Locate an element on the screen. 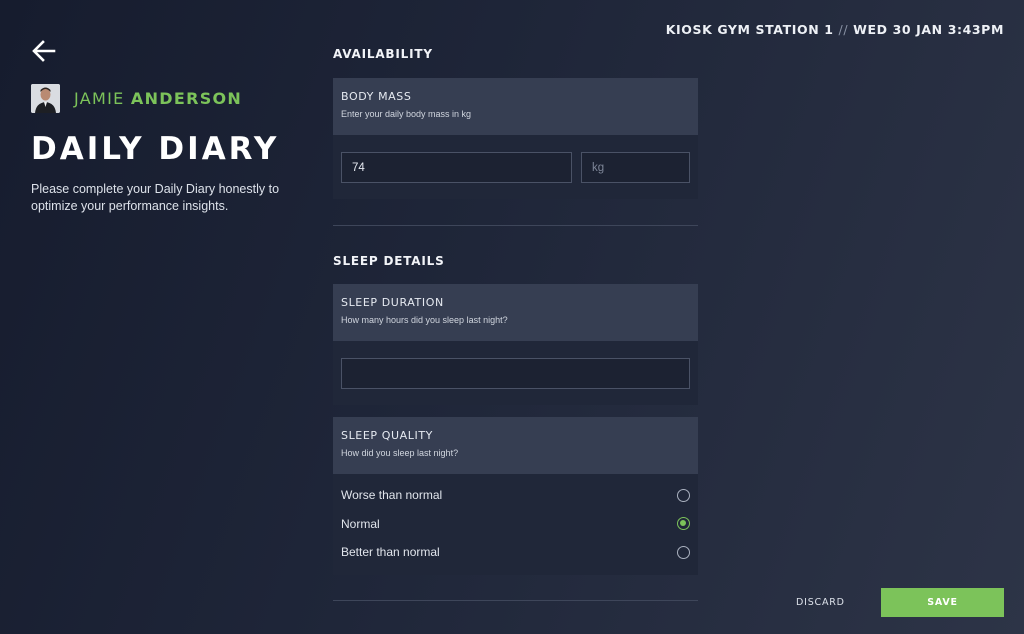 The height and width of the screenshot is (634, 1024). page-title: DAILY DIARY is located at coordinates (155, 149).